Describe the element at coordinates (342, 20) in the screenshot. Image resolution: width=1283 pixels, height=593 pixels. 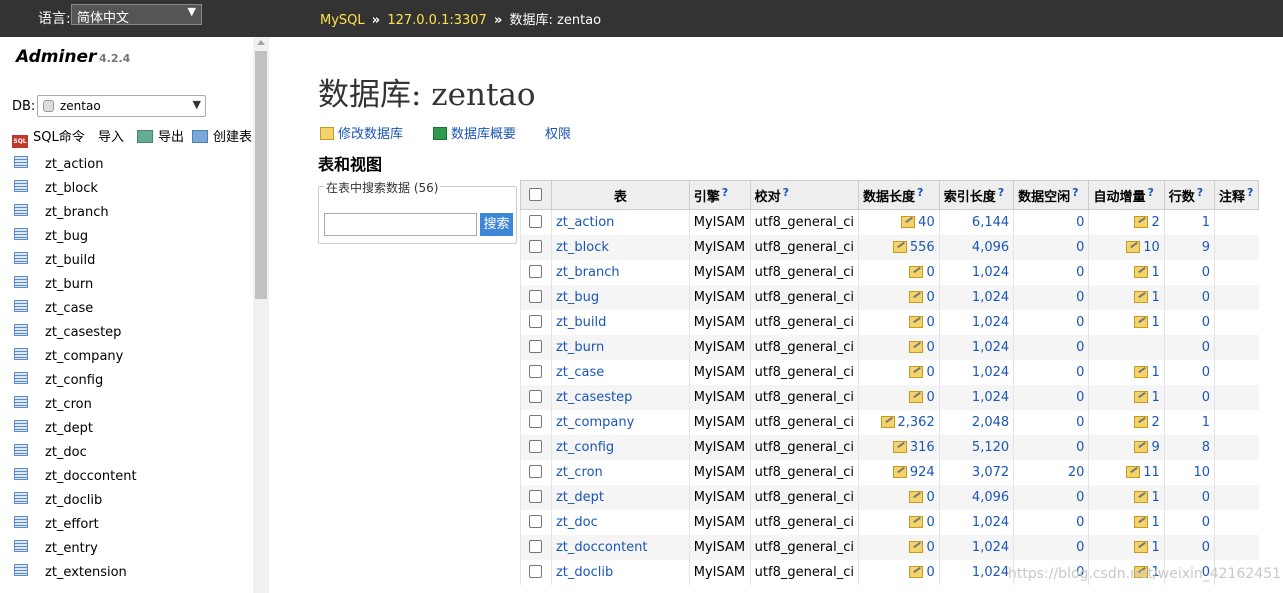
I see `breadcrumb-server-type: MySQL` at that location.